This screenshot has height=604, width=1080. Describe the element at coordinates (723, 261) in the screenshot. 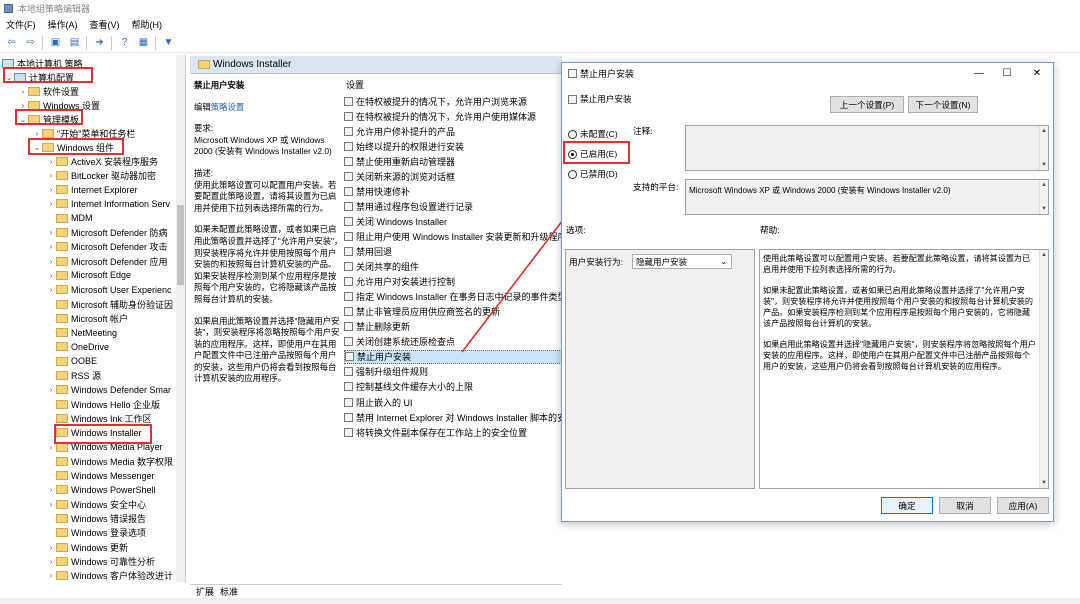

I see `chevron-down-icon: ⌄` at that location.